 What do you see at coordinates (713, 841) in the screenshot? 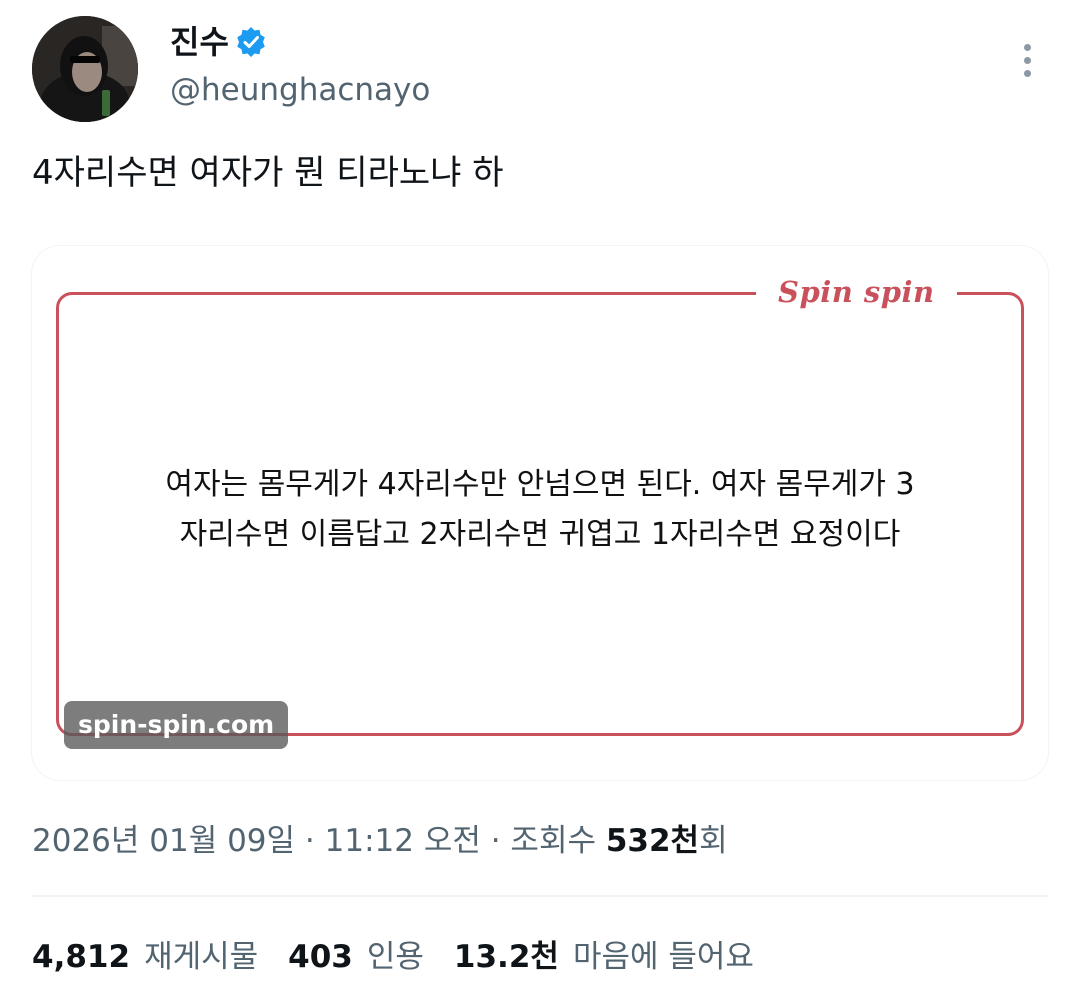
I see `views-suffix: 회` at bounding box center [713, 841].